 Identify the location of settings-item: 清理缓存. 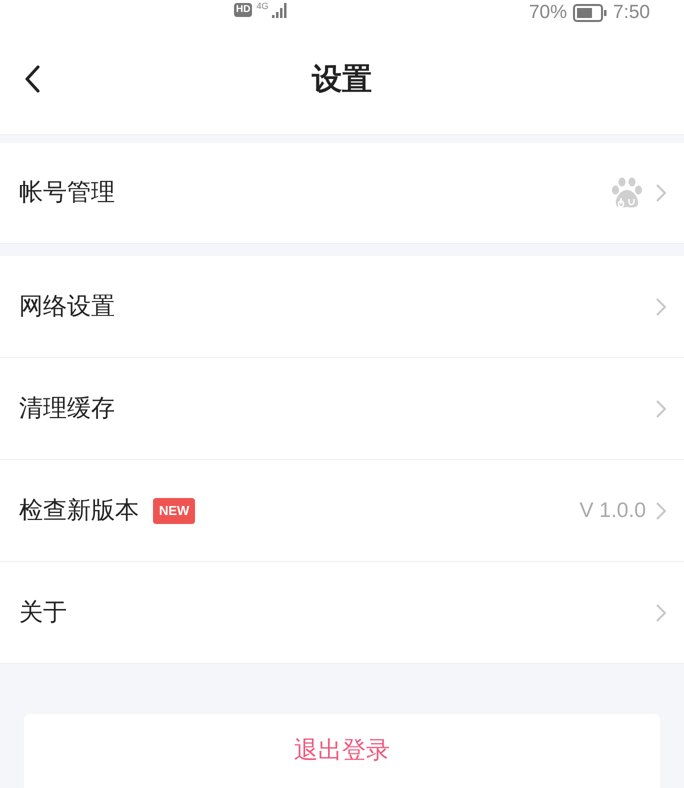
(342, 409).